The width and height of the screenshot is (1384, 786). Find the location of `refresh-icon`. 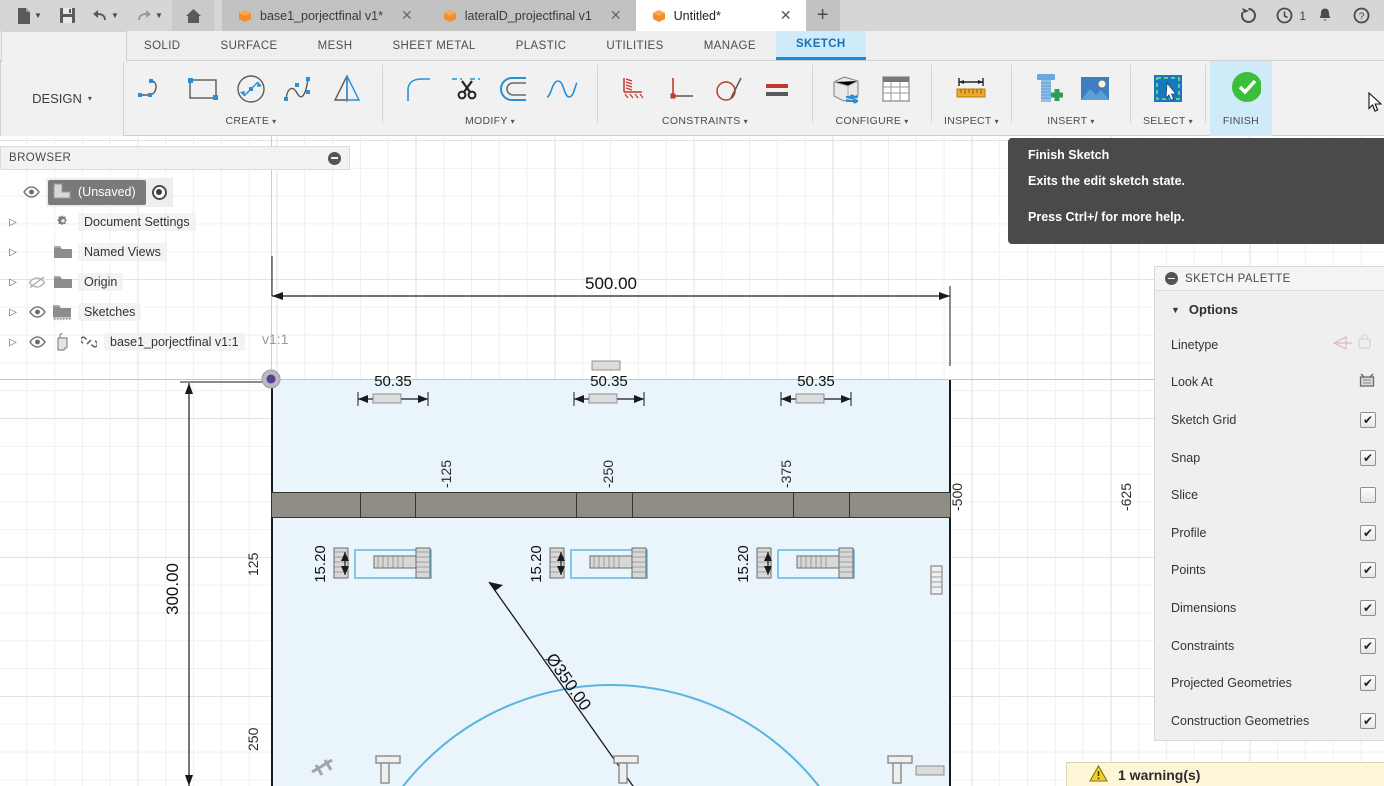

refresh-icon is located at coordinates (1248, 15).